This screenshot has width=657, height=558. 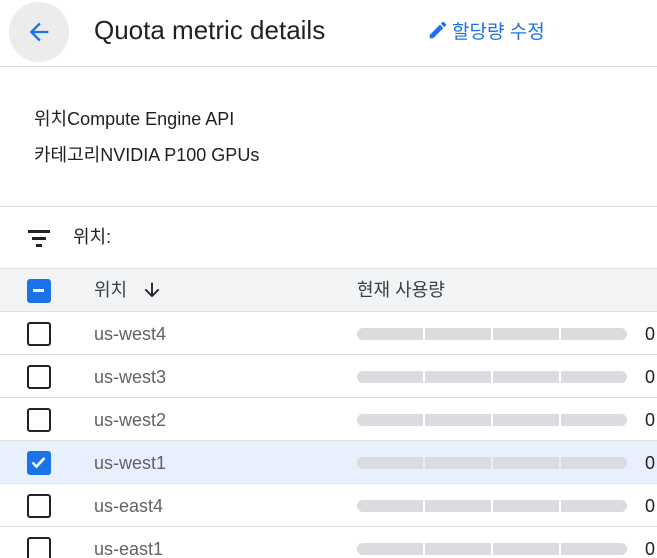 I want to click on arrow-back-icon, so click(x=39, y=32).